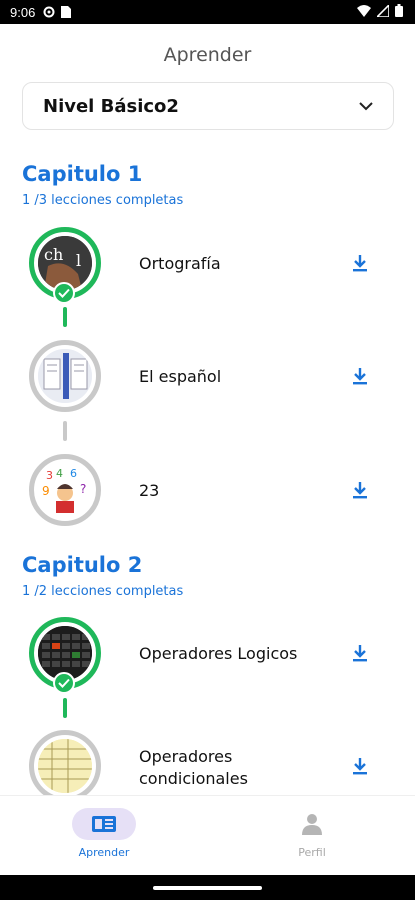 This screenshot has width=415, height=900. What do you see at coordinates (78, 260) in the screenshot?
I see `svg-text: l` at bounding box center [78, 260].